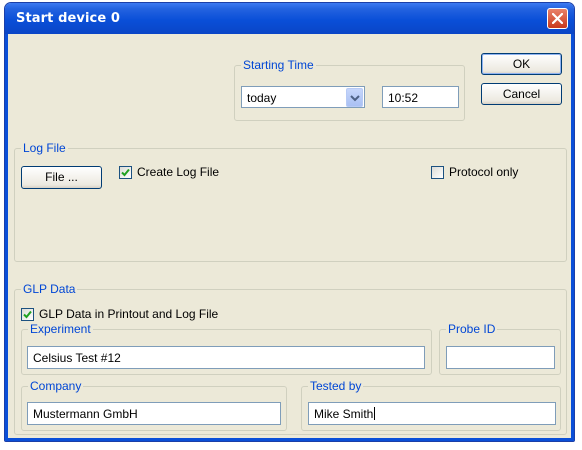 The width and height of the screenshot is (582, 450). Describe the element at coordinates (226, 357) in the screenshot. I see `experiment-input: Celsius Test #12` at that location.